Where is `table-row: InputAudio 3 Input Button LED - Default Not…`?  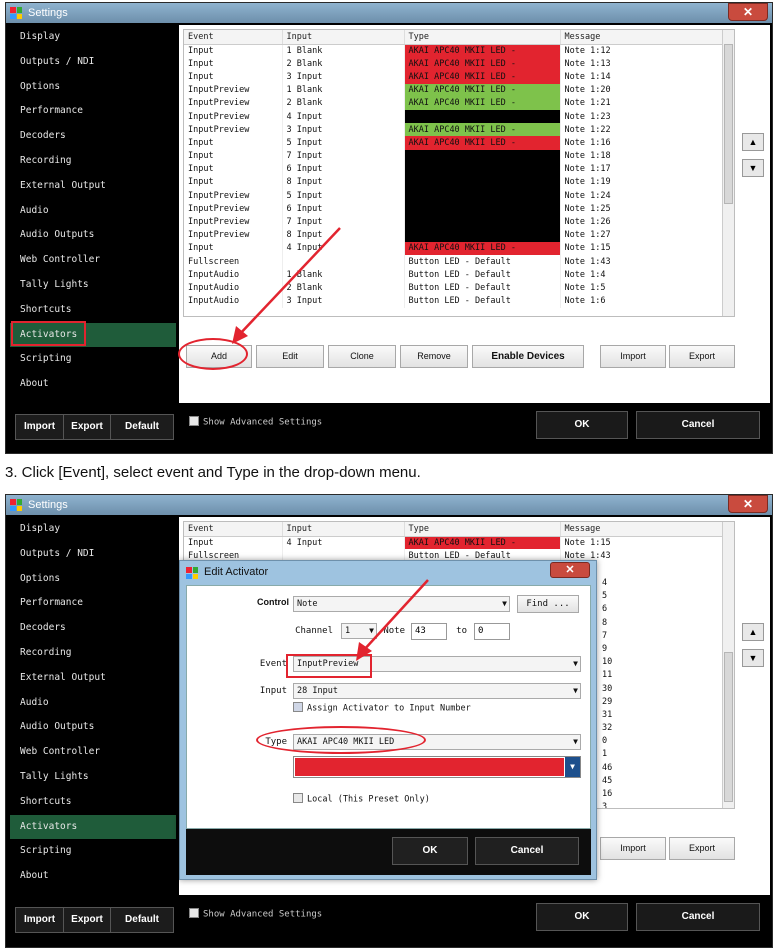 table-row: InputAudio 3 Input Button LED - Default Not… is located at coordinates (459, 301).